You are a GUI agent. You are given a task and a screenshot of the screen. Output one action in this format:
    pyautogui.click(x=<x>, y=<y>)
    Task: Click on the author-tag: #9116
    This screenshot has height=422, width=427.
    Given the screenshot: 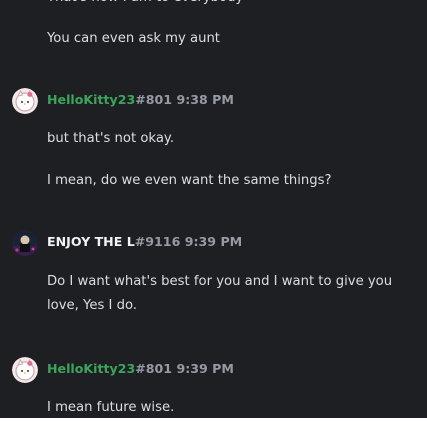 What is the action you would take?
    pyautogui.click(x=157, y=241)
    